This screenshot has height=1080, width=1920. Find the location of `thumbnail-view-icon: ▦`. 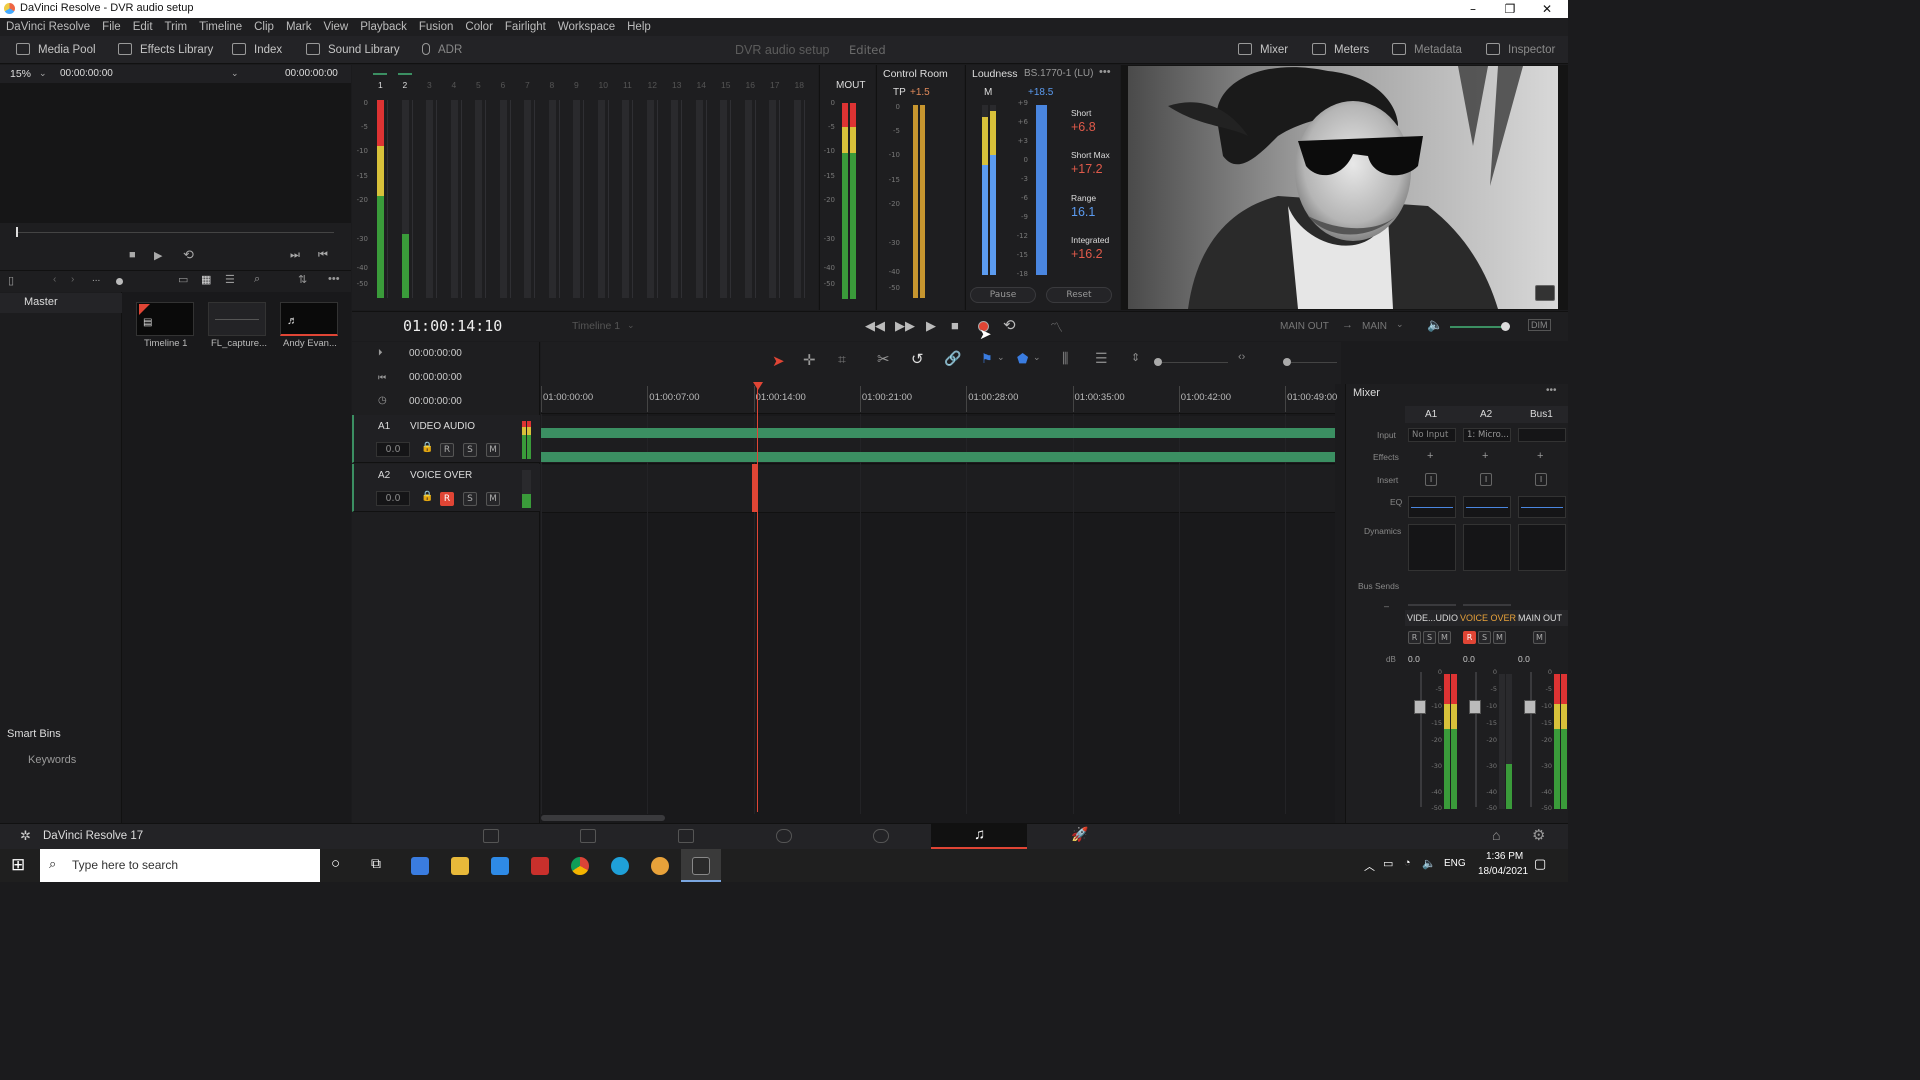

thumbnail-view-icon: ▦ is located at coordinates (206, 279).